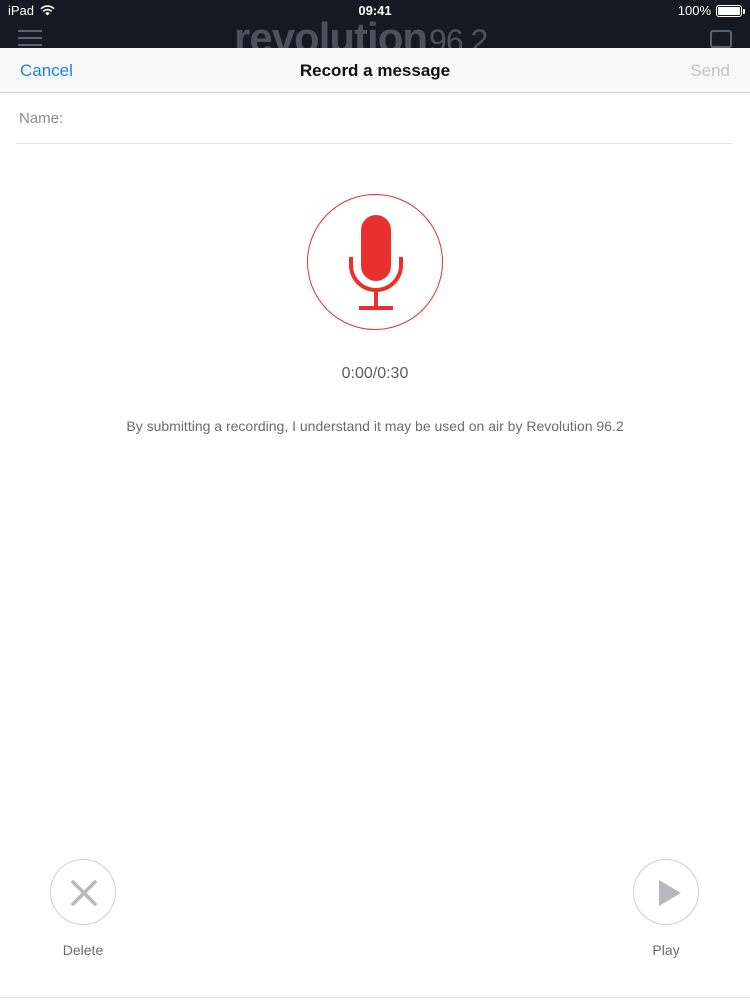  Describe the element at coordinates (694, 10) in the screenshot. I see `battery-percent: 100%` at that location.